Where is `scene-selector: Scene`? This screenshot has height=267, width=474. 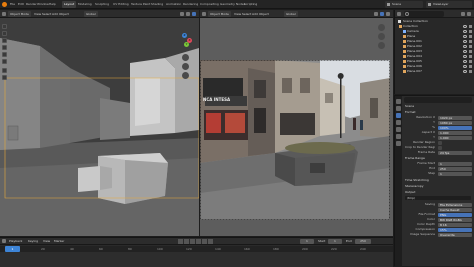 scene-selector: Scene is located at coordinates (404, 4).